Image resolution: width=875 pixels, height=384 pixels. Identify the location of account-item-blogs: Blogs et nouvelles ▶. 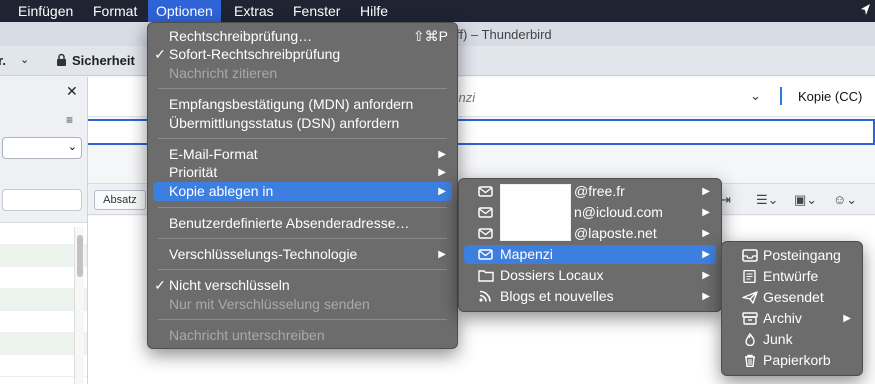
(590, 296).